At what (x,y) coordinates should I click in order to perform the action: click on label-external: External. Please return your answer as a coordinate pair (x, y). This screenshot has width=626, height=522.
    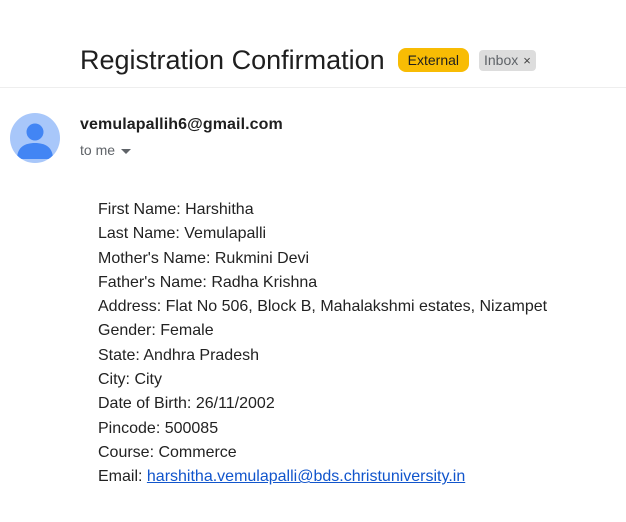
    Looking at the image, I should click on (433, 60).